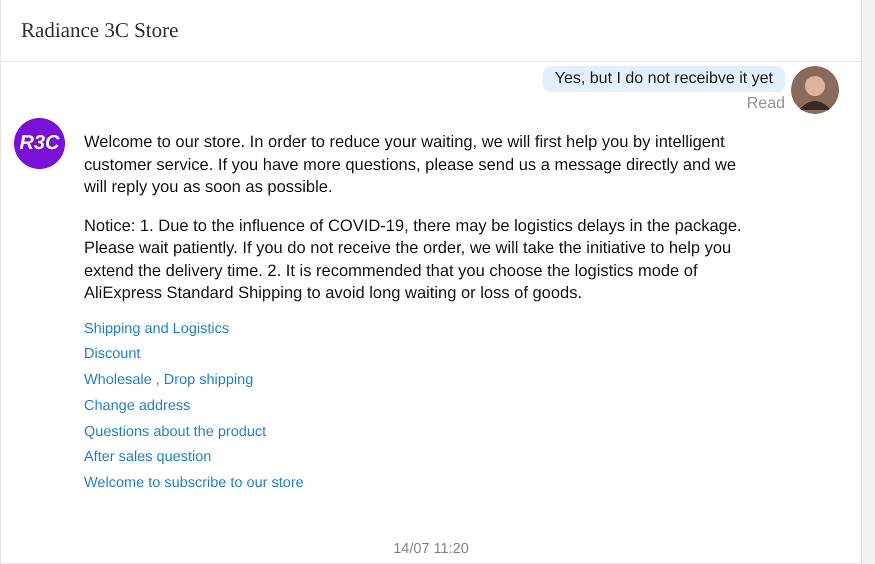 This screenshot has height=564, width=875. What do you see at coordinates (137, 407) in the screenshot?
I see `quick-reply-link: Change address` at bounding box center [137, 407].